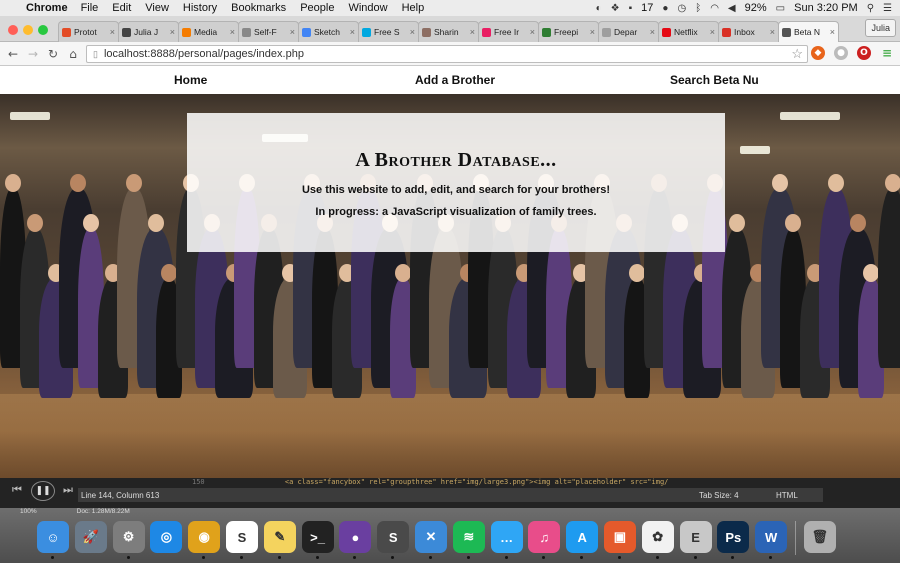 The image size is (900, 563). Describe the element at coordinates (328, 31) in the screenshot. I see `browser-tab: Sketch ×` at that location.